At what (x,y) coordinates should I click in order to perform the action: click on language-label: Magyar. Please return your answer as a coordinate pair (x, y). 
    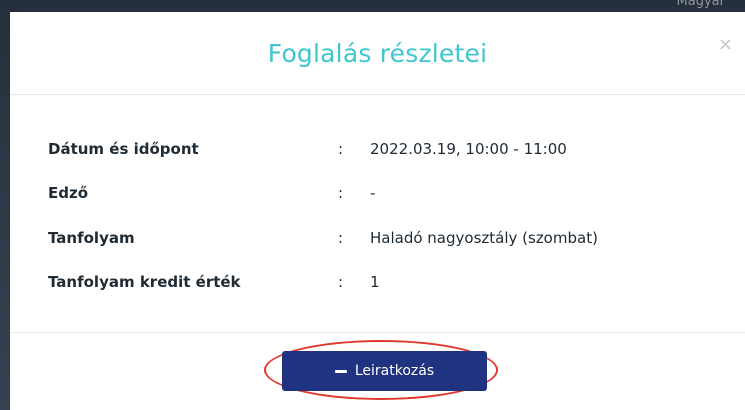
    Looking at the image, I should click on (700, 4).